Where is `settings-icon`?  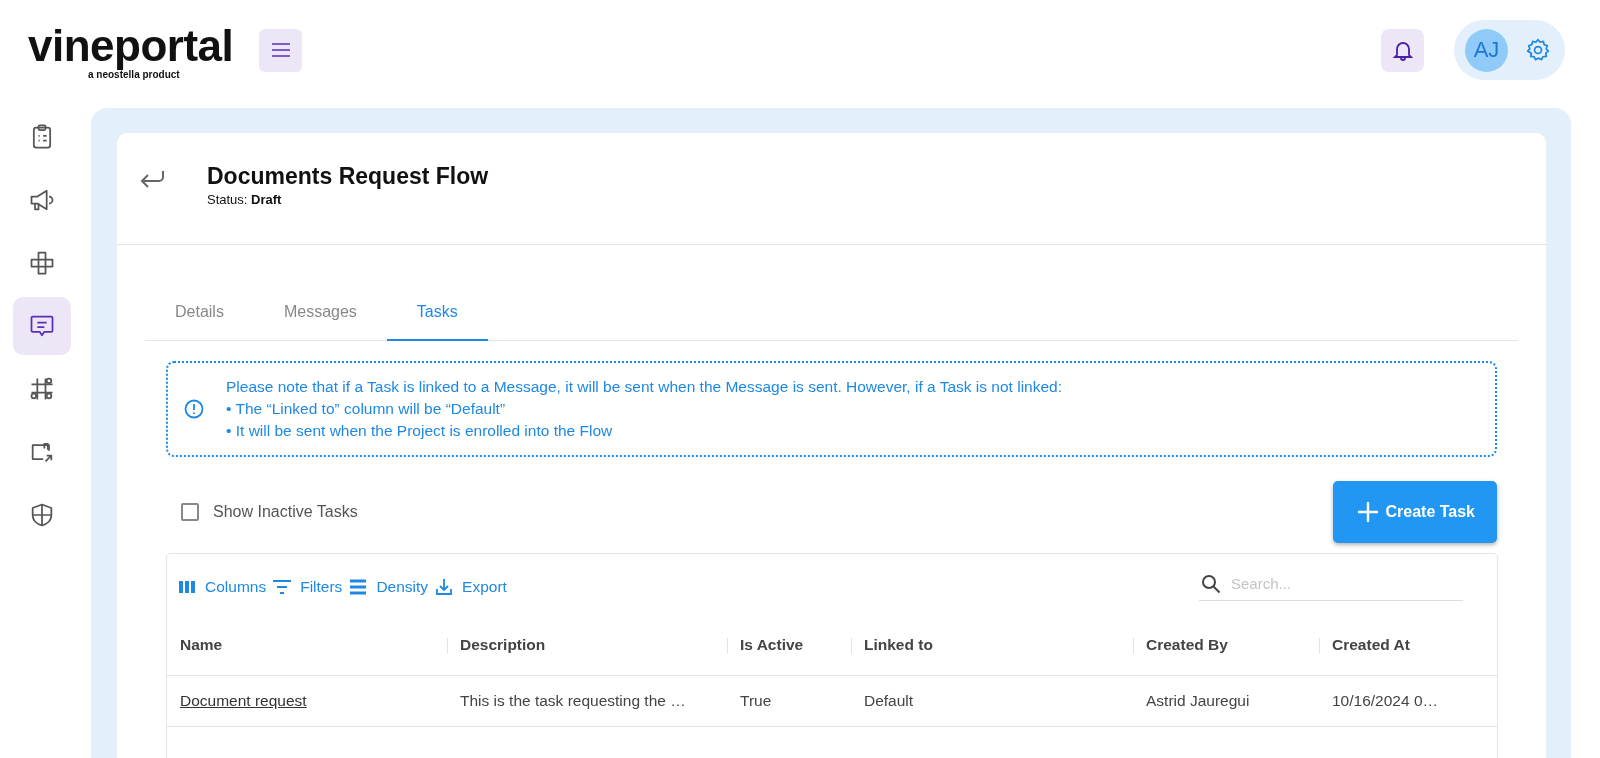
settings-icon is located at coordinates (1538, 50).